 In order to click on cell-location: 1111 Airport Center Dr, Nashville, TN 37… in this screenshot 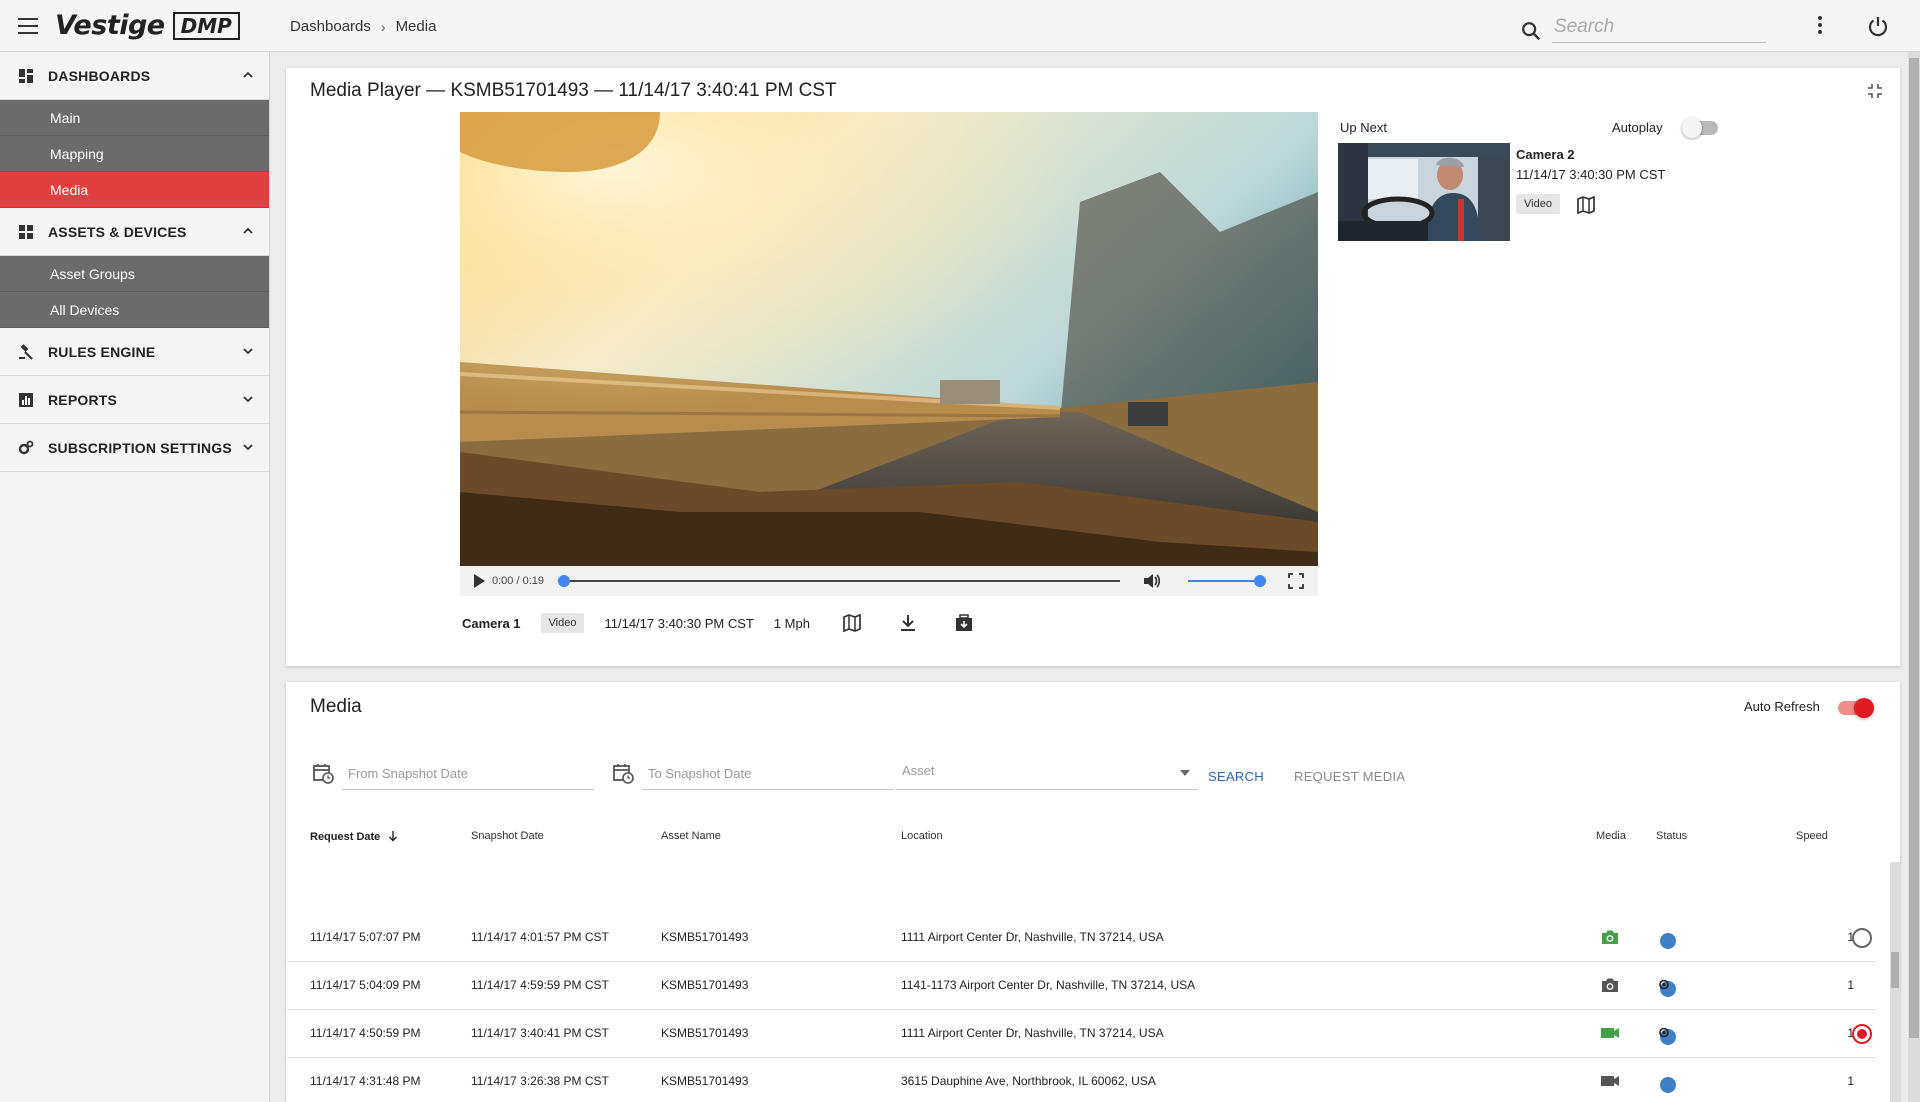, I will do `click(1032, 1033)`.